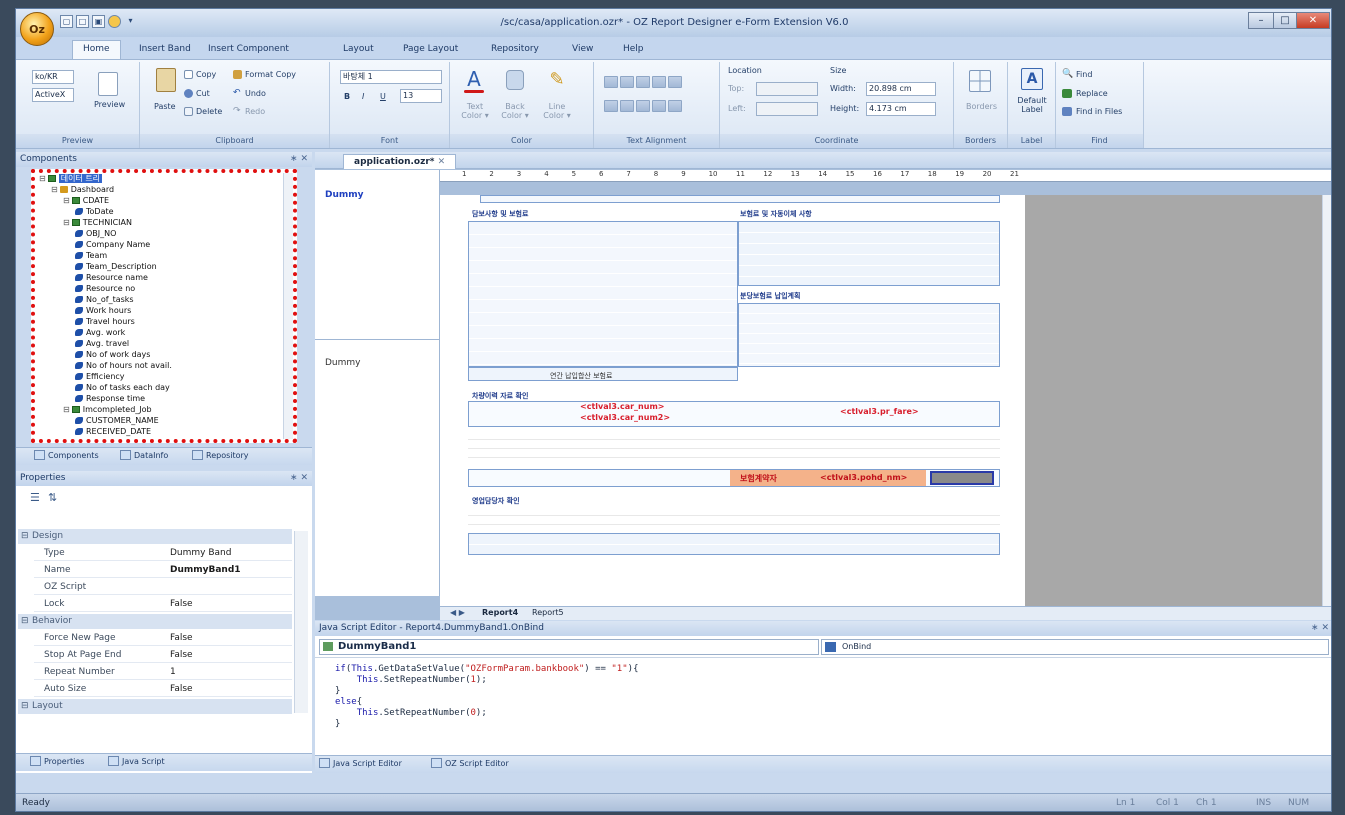 The width and height of the screenshot is (1345, 815). I want to click on back-color-button: Back Color ▾, so click(515, 111).